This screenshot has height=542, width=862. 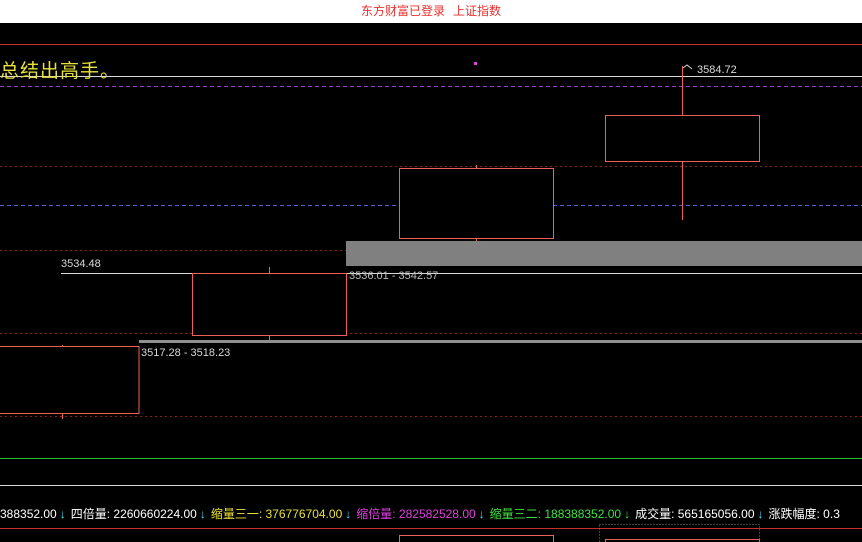 What do you see at coordinates (687, 67) in the screenshot?
I see `high-marker-icon` at bounding box center [687, 67].